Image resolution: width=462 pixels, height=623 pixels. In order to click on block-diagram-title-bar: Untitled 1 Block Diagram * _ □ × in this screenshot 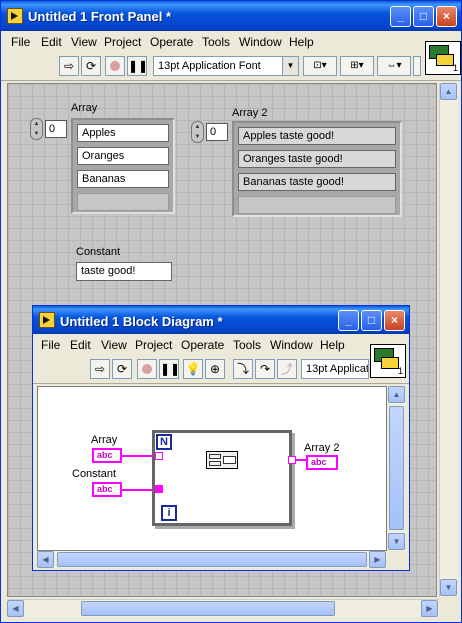, I will do `click(221, 320)`.